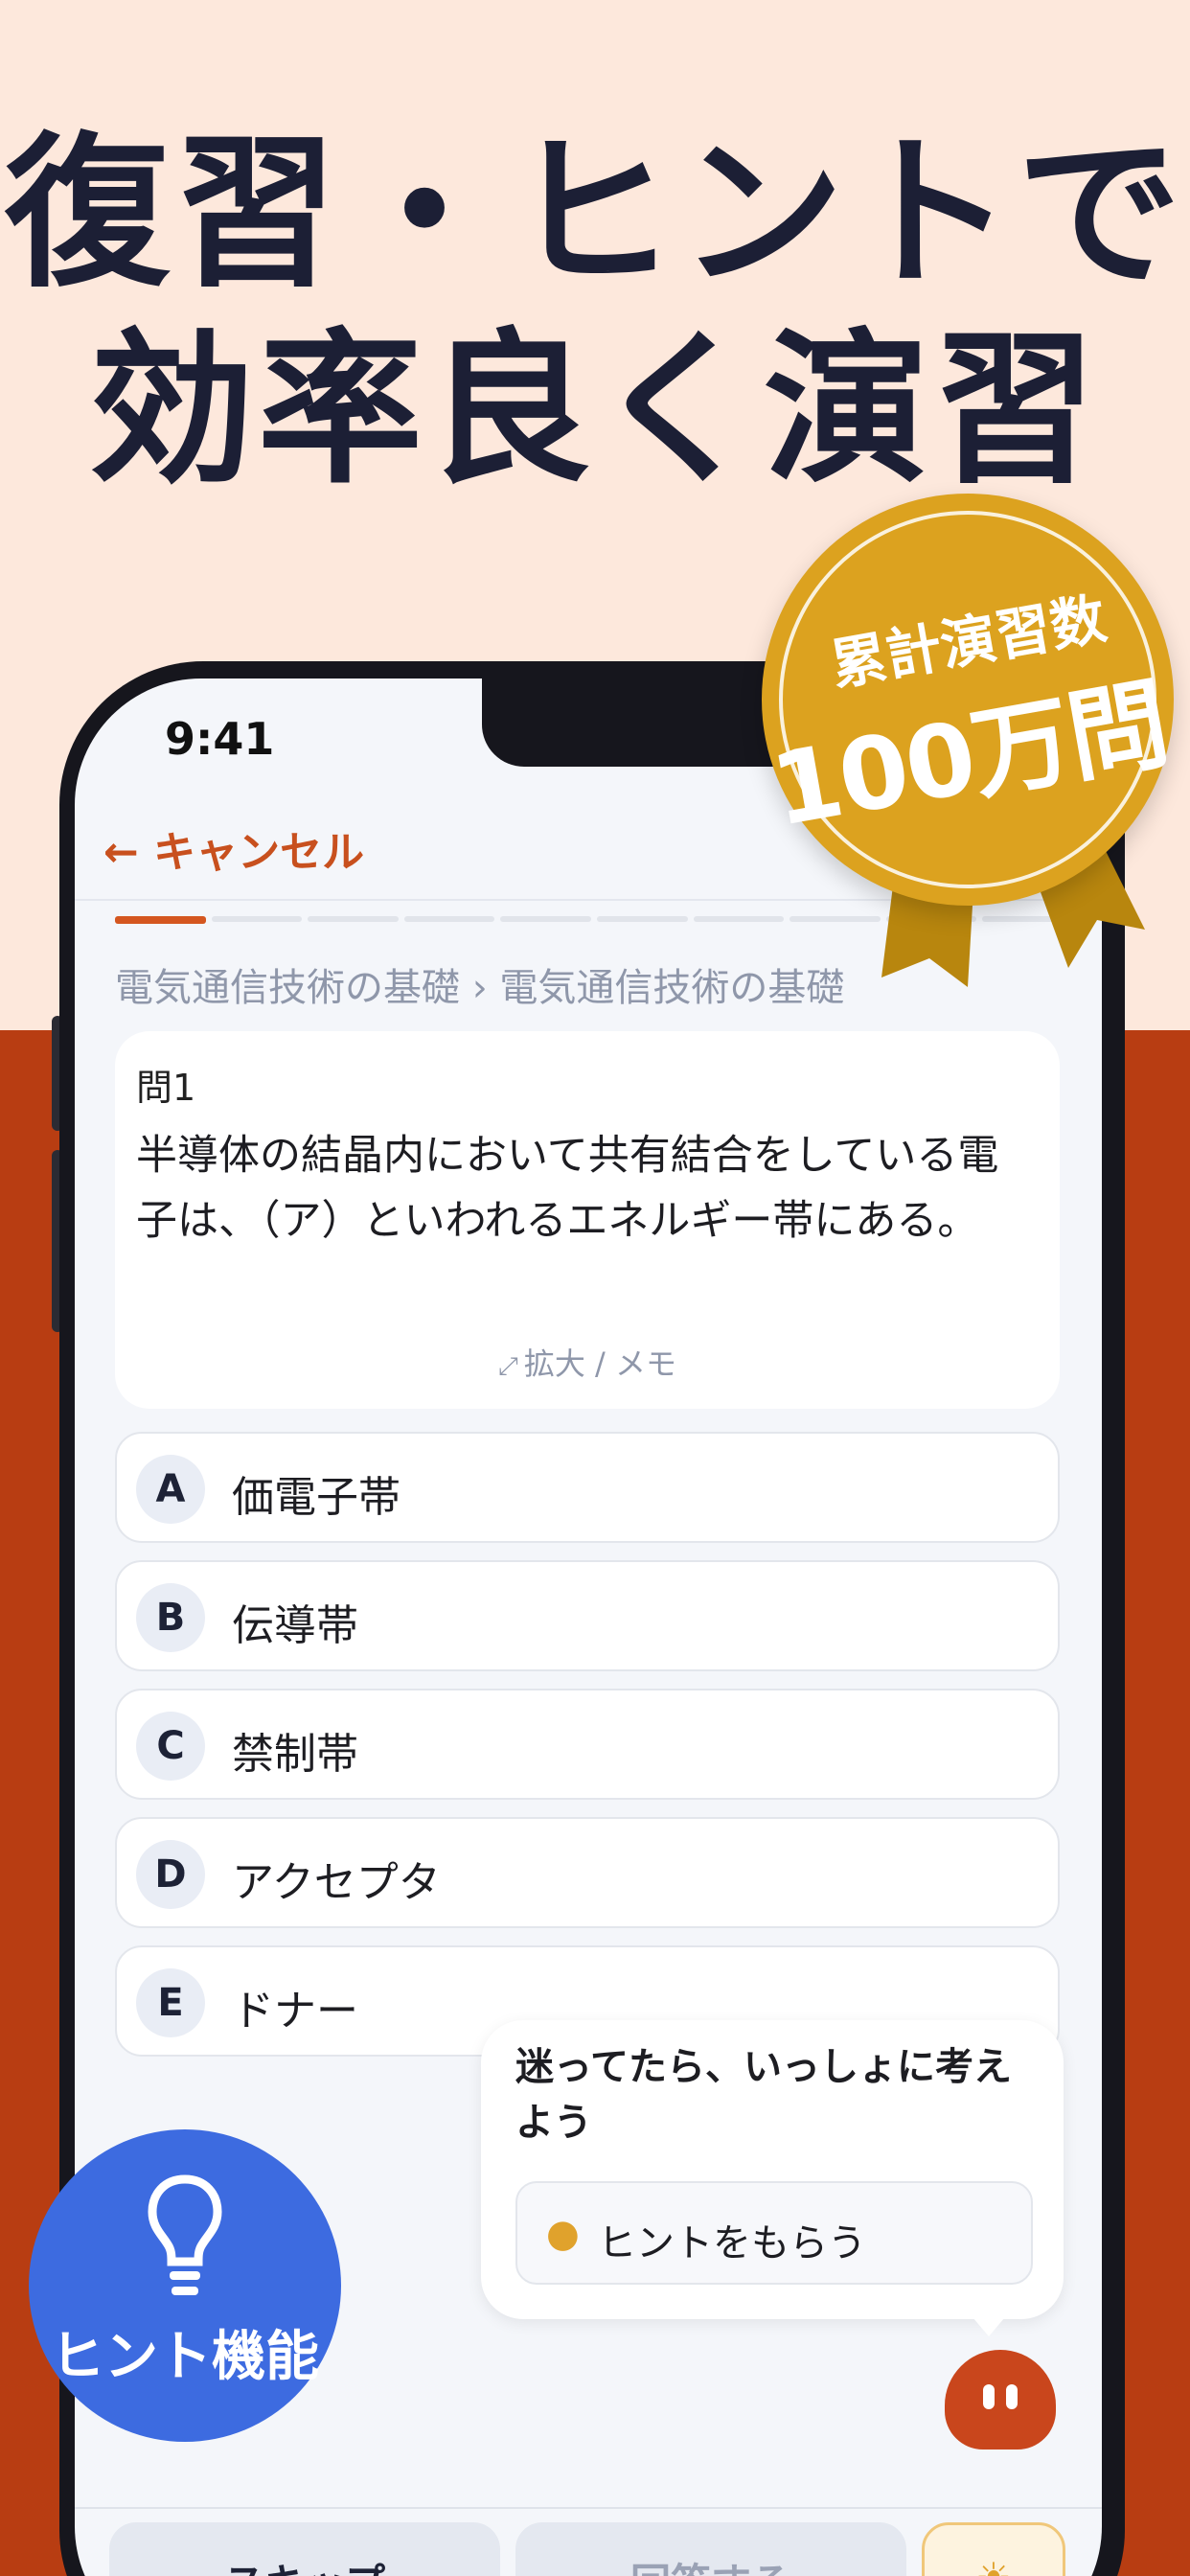 The width and height of the screenshot is (1190, 2576). Describe the element at coordinates (171, 2003) in the screenshot. I see `option-letter: E` at that location.